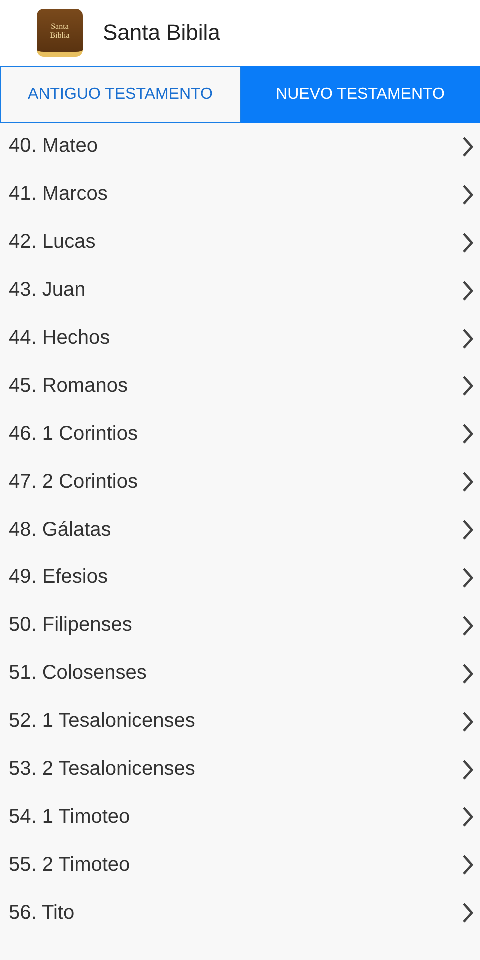  What do you see at coordinates (69, 817) in the screenshot?
I see `book-title: 54. 1 Timoteo` at bounding box center [69, 817].